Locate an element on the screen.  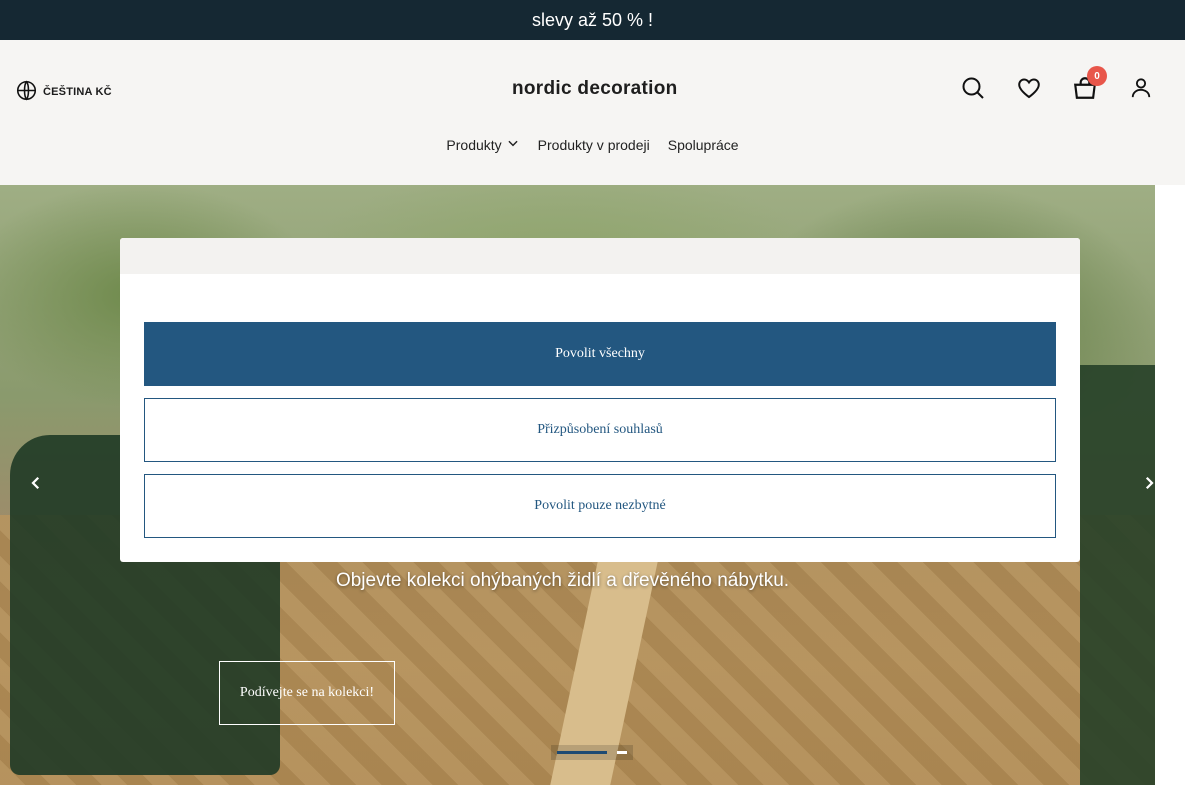
main-nav: Produkty Produkty v prodeji Spolupráce is located at coordinates (592, 144).